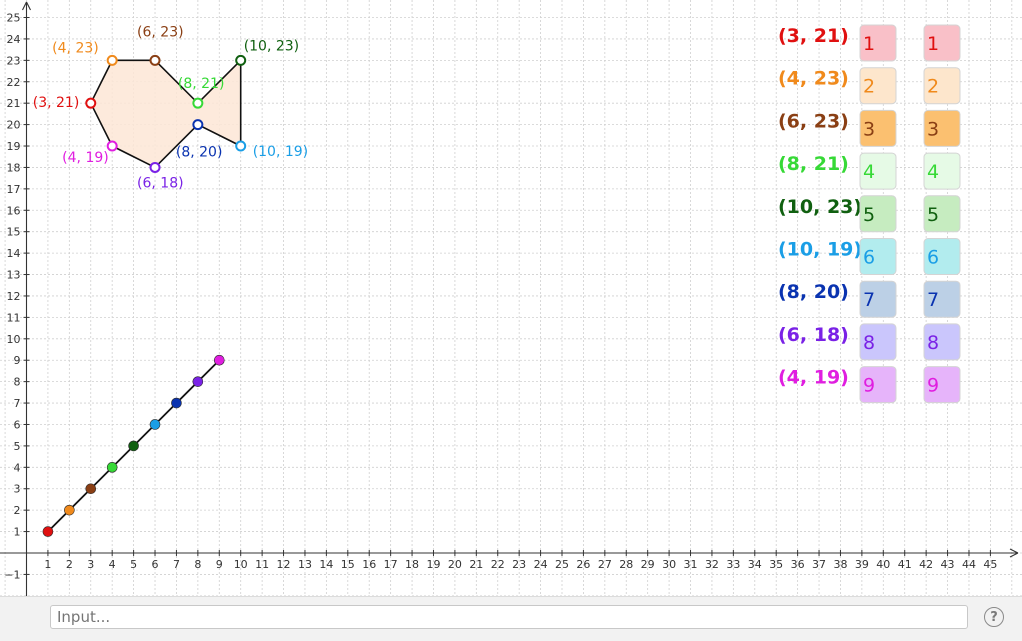  Describe the element at coordinates (17, 532) in the screenshot. I see `y-tick-label: 1` at that location.